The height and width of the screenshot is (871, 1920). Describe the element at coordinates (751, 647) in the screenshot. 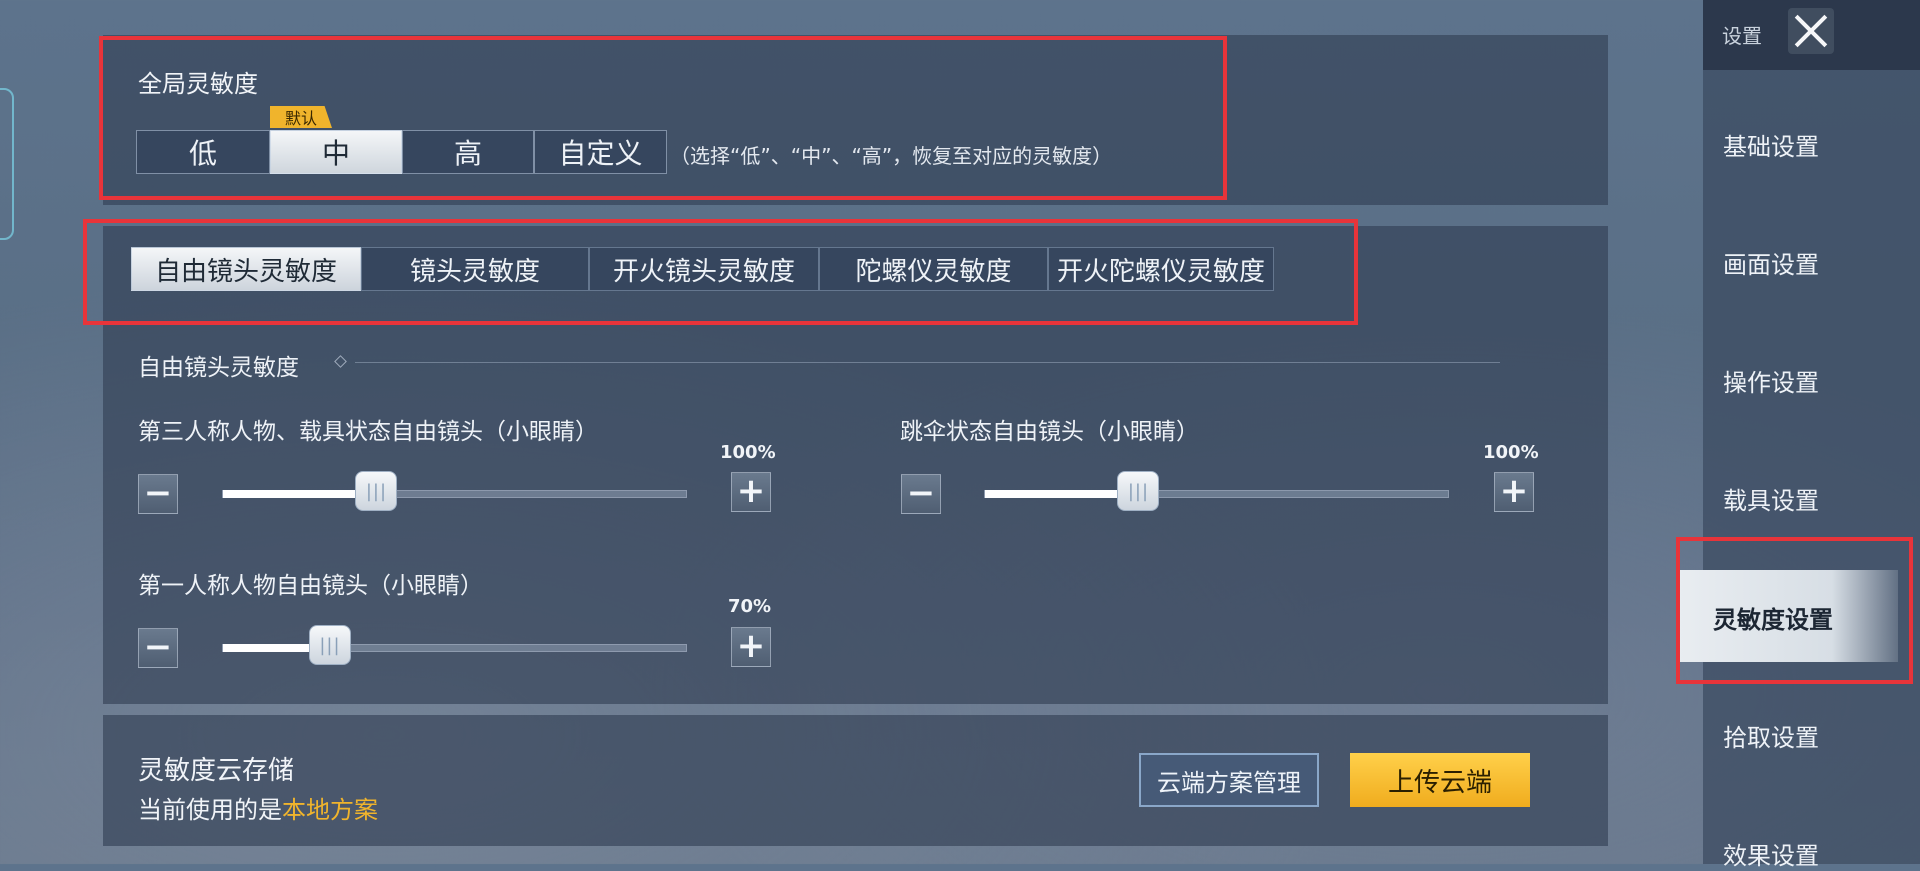

I see `slider-fpp-free-camera-plus-button: +` at that location.